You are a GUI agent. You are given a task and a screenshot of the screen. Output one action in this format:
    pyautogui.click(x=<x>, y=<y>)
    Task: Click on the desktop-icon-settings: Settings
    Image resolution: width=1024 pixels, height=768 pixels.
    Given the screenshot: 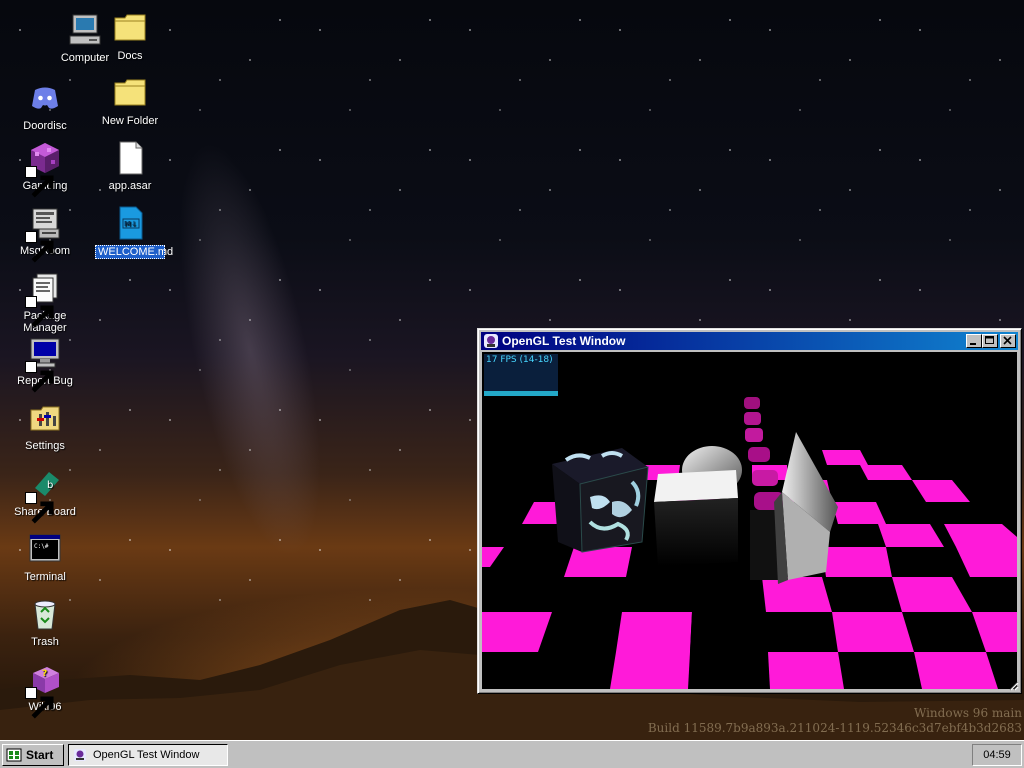 What is the action you would take?
    pyautogui.click(x=45, y=426)
    